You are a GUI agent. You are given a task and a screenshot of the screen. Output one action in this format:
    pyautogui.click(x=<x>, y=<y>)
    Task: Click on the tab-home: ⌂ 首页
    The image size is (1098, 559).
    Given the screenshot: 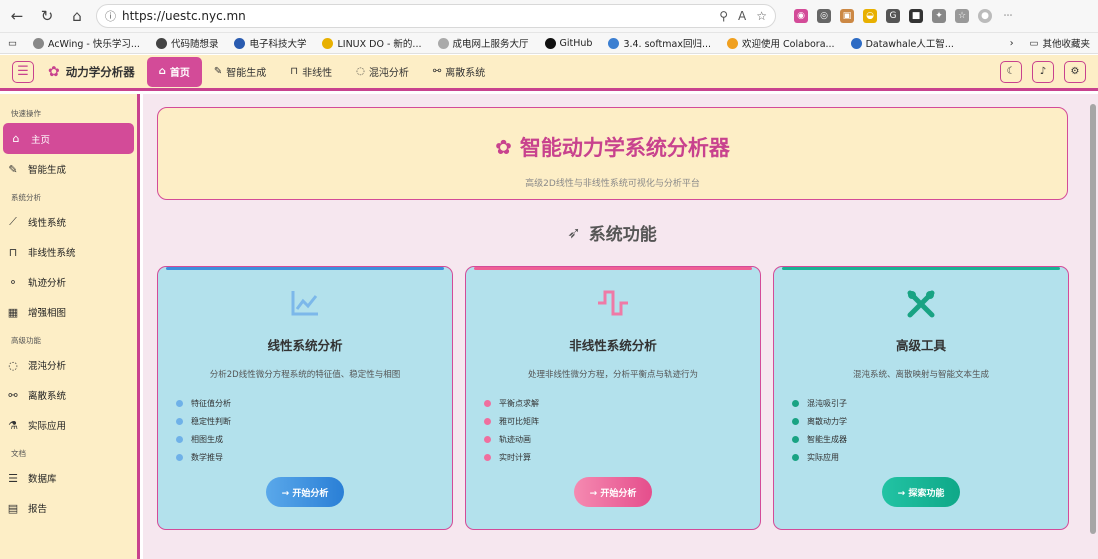 What is the action you would take?
    pyautogui.click(x=174, y=71)
    